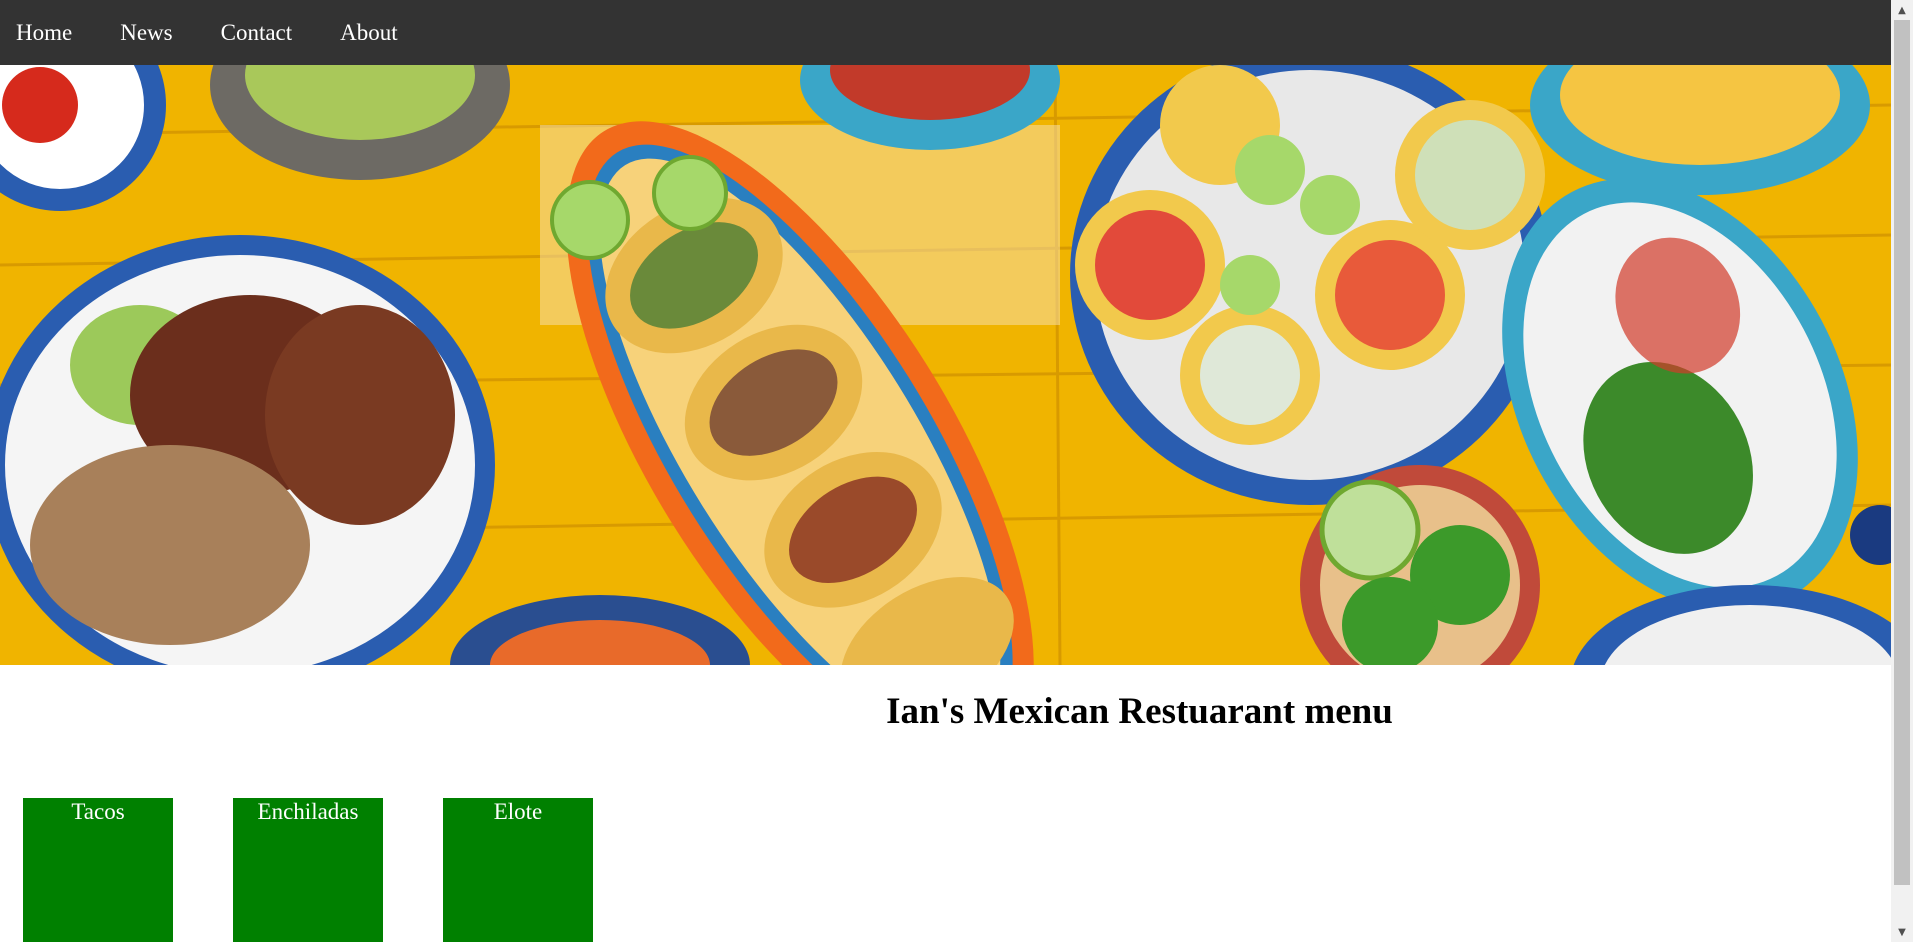 The width and height of the screenshot is (1913, 942). Describe the element at coordinates (48, 32) in the screenshot. I see `nav-link-home: Home` at that location.